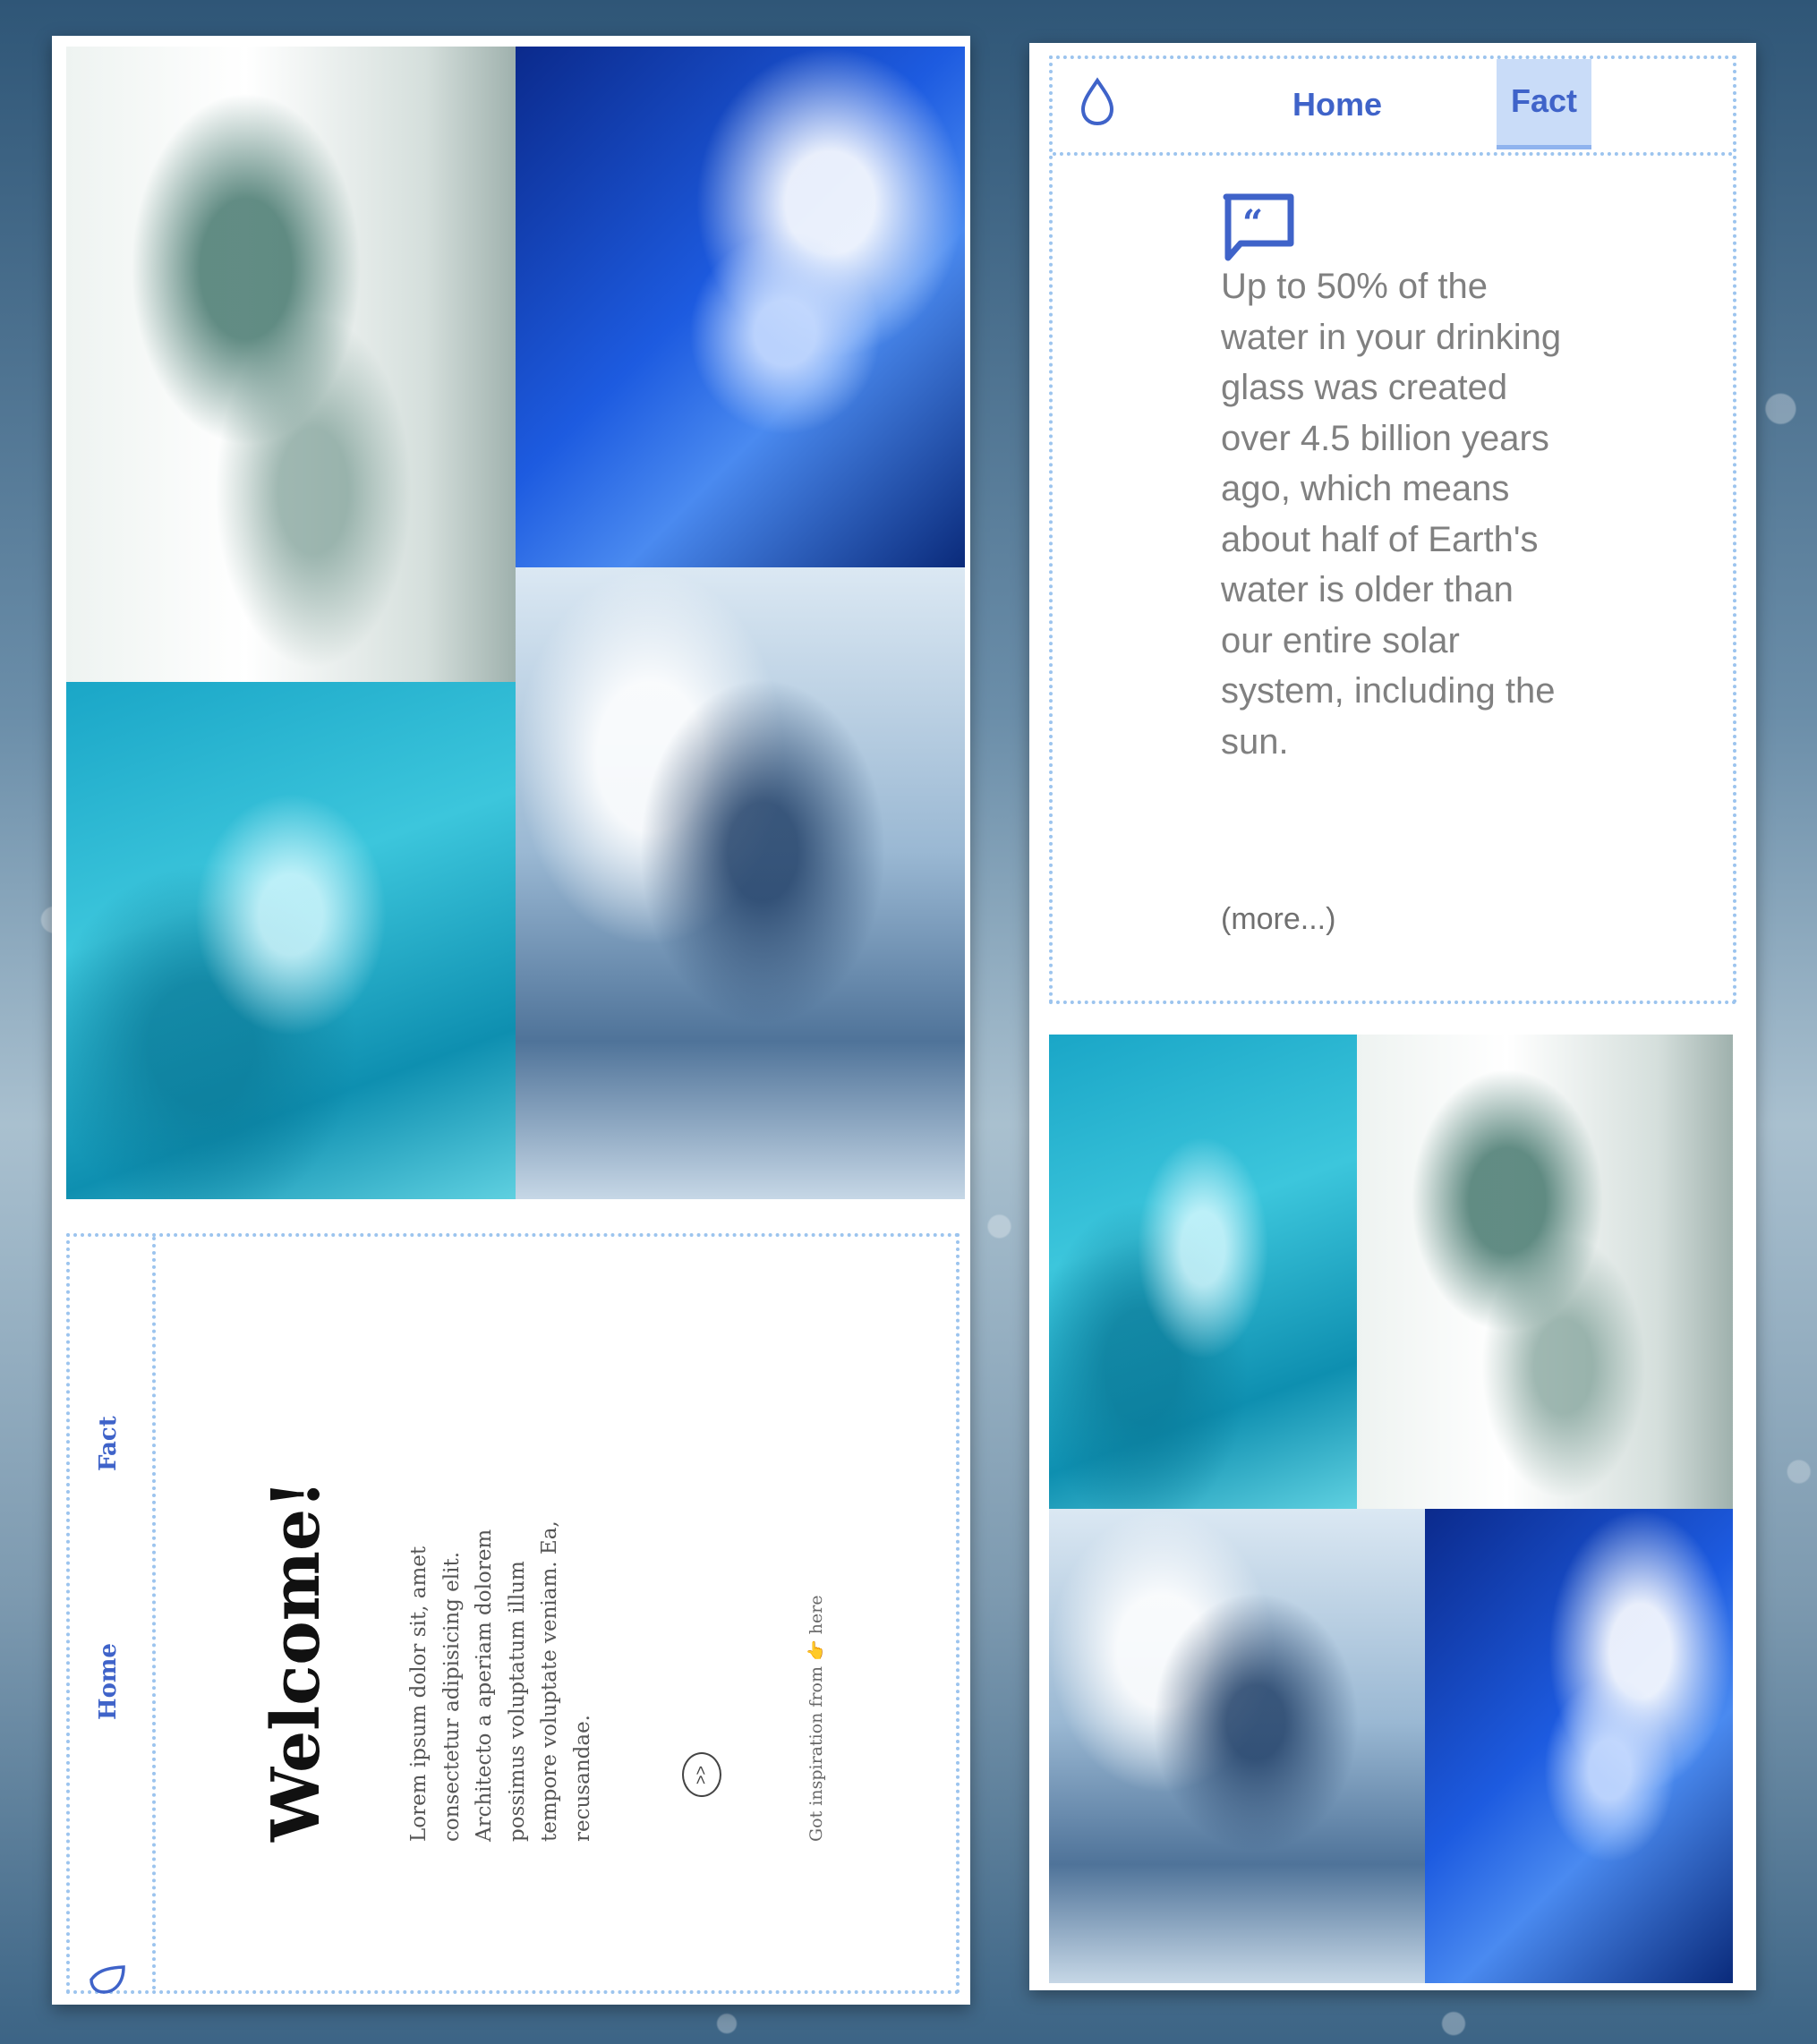 The width and height of the screenshot is (1817, 2044). Describe the element at coordinates (1393, 107) in the screenshot. I see `right-nav-bar: Home Fact` at that location.